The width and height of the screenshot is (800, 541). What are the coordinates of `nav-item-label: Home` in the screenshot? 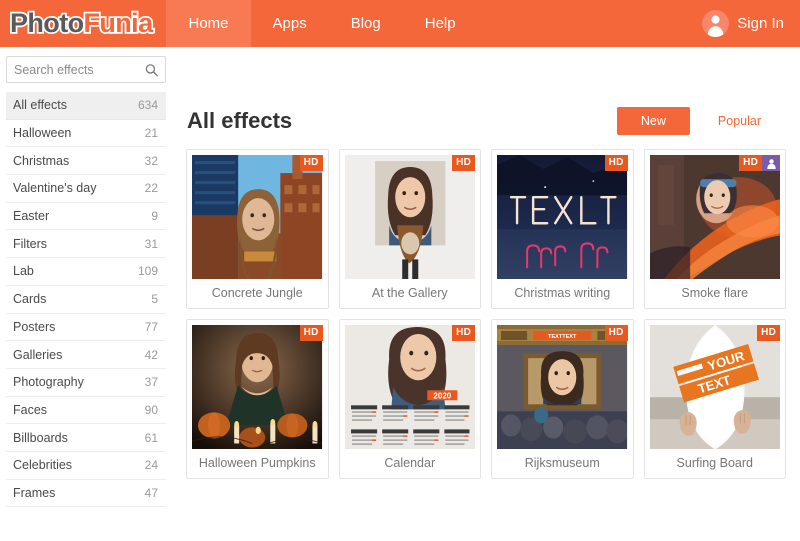 It's located at (208, 23).